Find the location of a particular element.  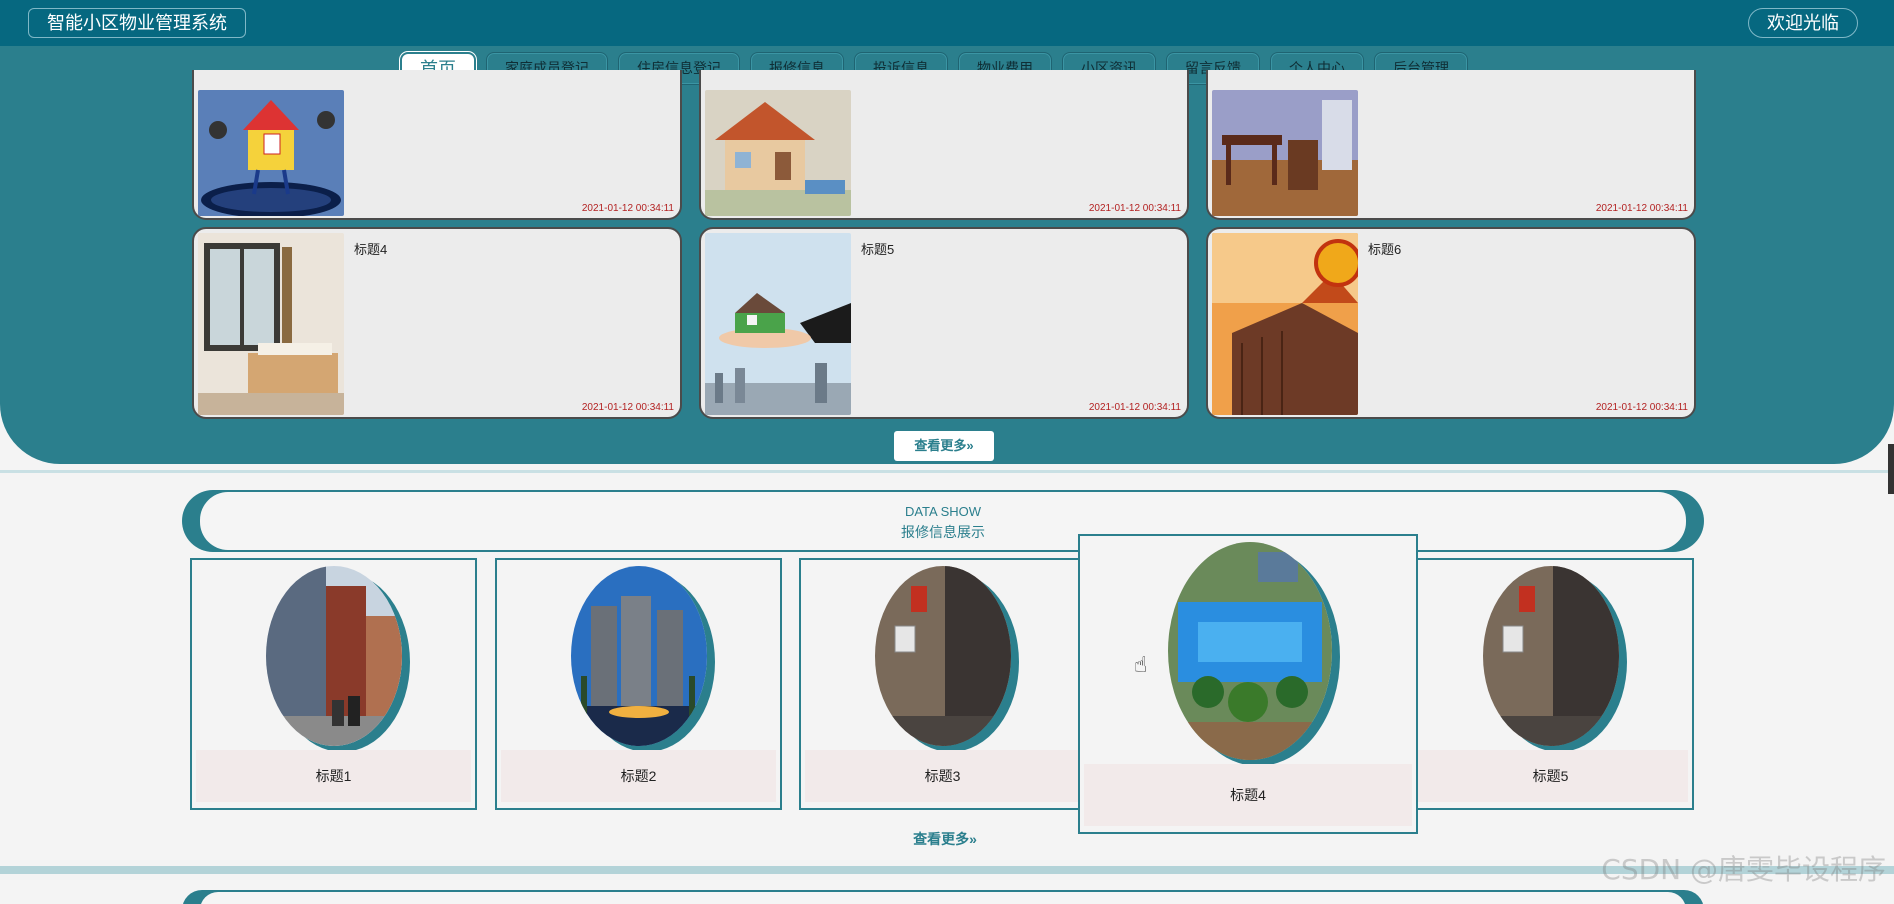

watermark: CSDN @唐雯毕设程序 is located at coordinates (1743, 869).